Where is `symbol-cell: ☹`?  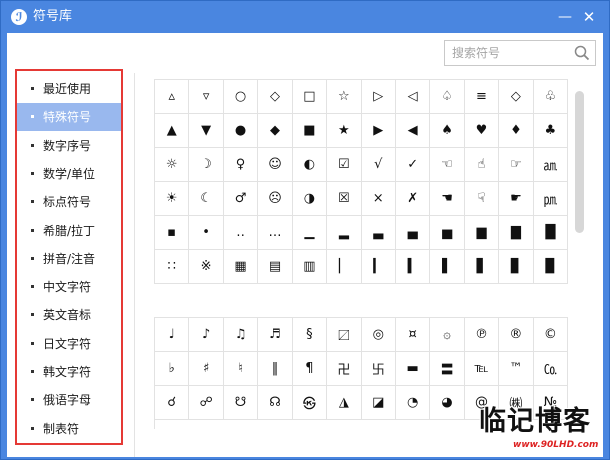 symbol-cell: ☹ is located at coordinates (275, 199).